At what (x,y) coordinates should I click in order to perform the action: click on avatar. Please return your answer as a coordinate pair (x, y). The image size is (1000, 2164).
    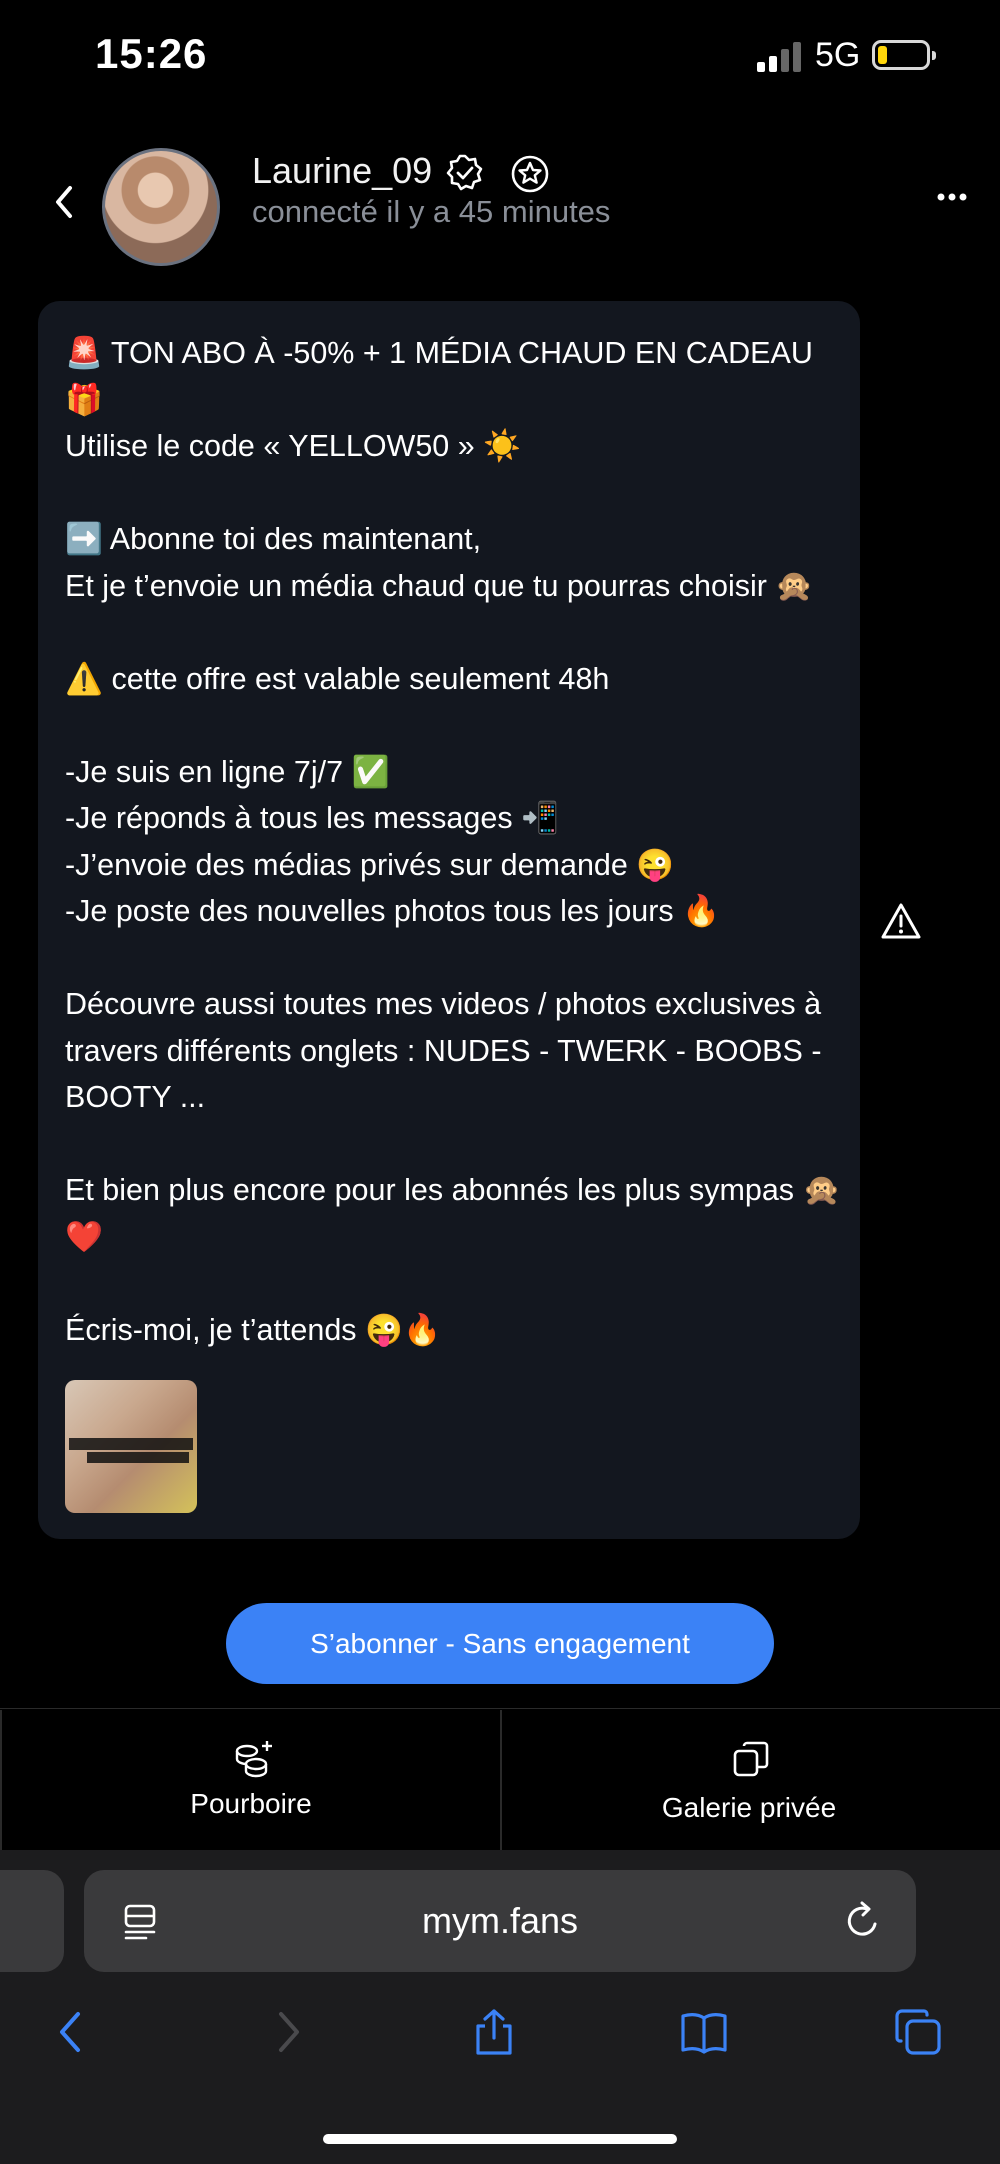
    Looking at the image, I should click on (161, 207).